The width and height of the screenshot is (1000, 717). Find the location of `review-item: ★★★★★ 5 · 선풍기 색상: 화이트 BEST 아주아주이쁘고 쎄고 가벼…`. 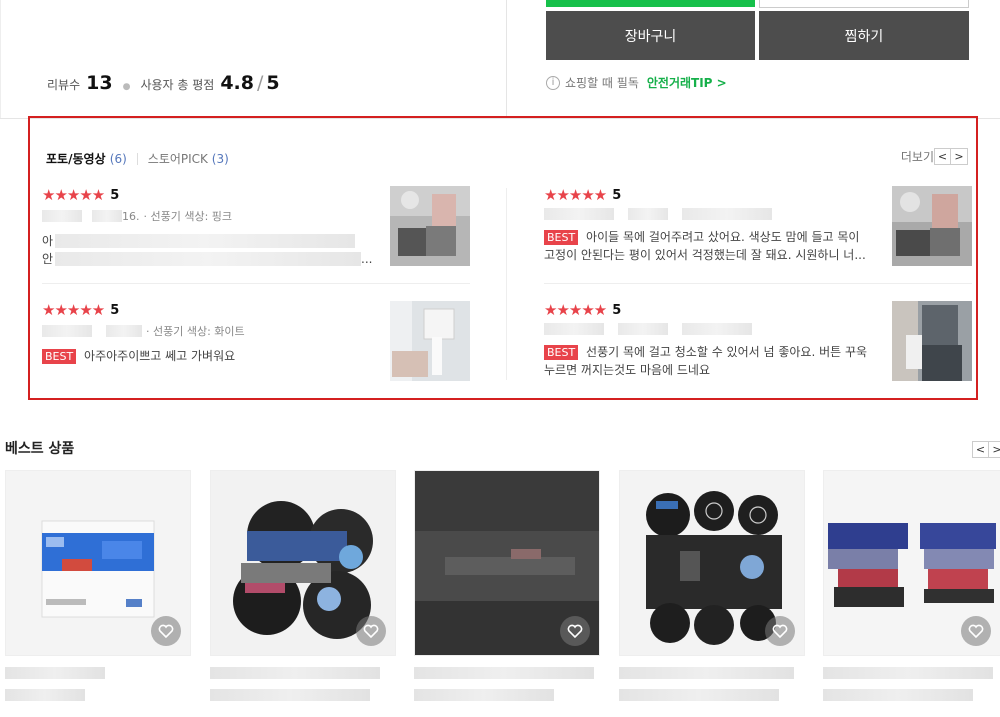

review-item: ★★★★★ 5 · 선풍기 색상: 화이트 BEST 아주아주이쁘고 쎄고 가벼… is located at coordinates (256, 342).